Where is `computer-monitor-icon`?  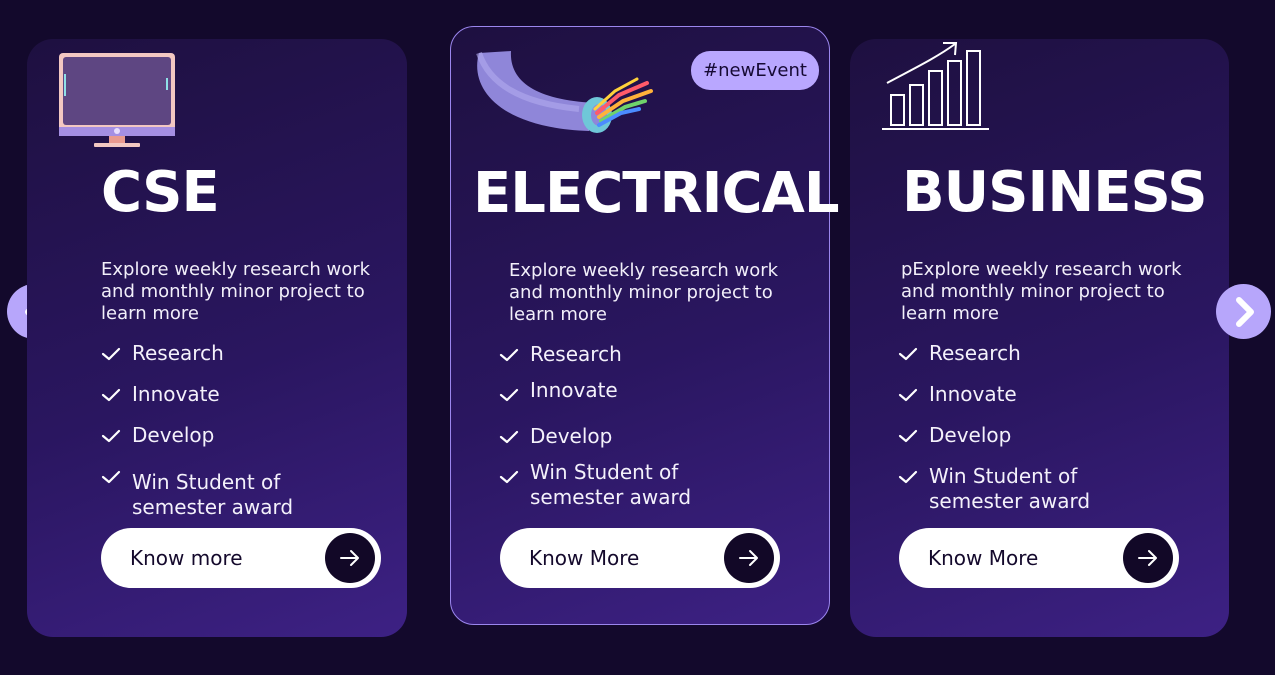 computer-monitor-icon is located at coordinates (117, 100).